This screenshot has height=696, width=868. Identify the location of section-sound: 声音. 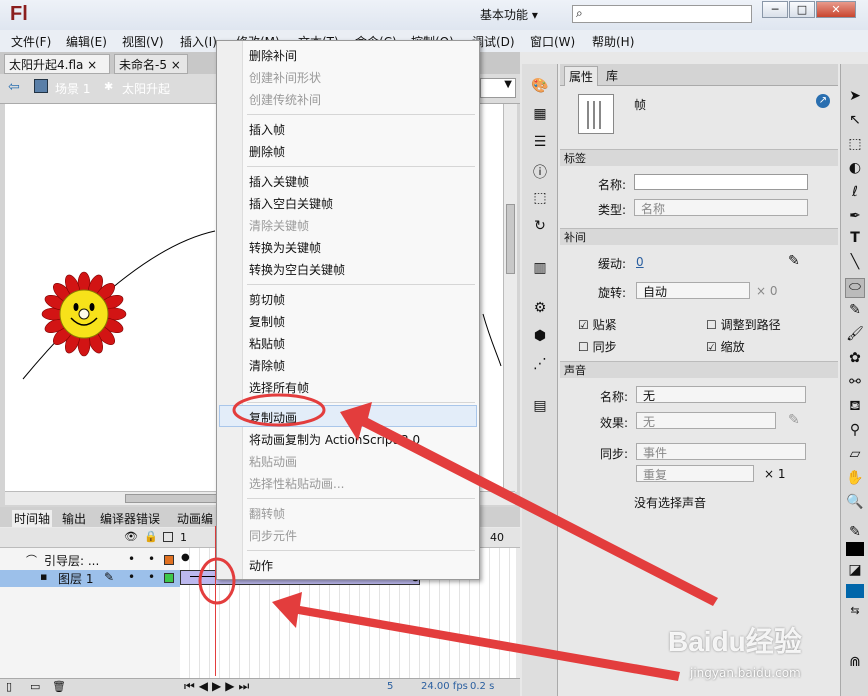
(699, 369).